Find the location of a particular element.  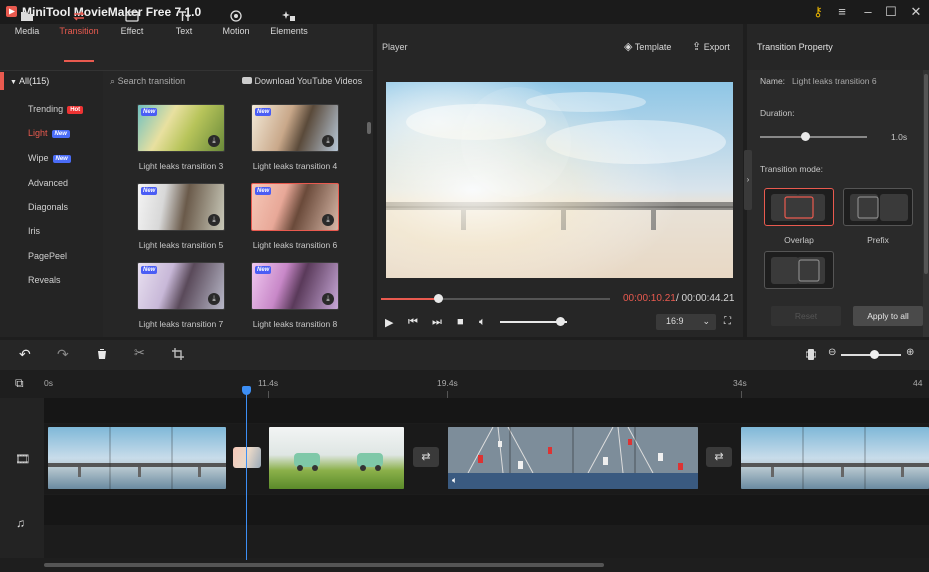

category-pagepeel: PagePeel is located at coordinates (47, 256).